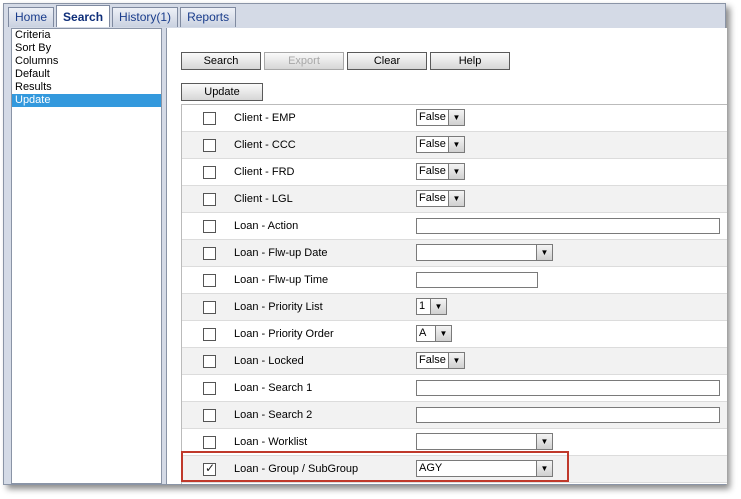 This screenshot has width=741, height=499. I want to click on field-row: Loan - Action, so click(454, 226).